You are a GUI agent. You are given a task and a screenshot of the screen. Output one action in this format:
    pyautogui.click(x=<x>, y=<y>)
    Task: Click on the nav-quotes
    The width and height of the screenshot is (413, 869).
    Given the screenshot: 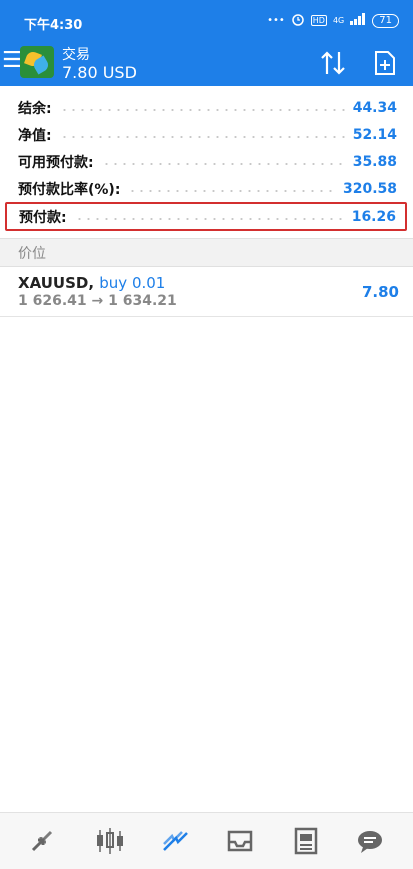 What is the action you would take?
    pyautogui.click(x=42, y=841)
    